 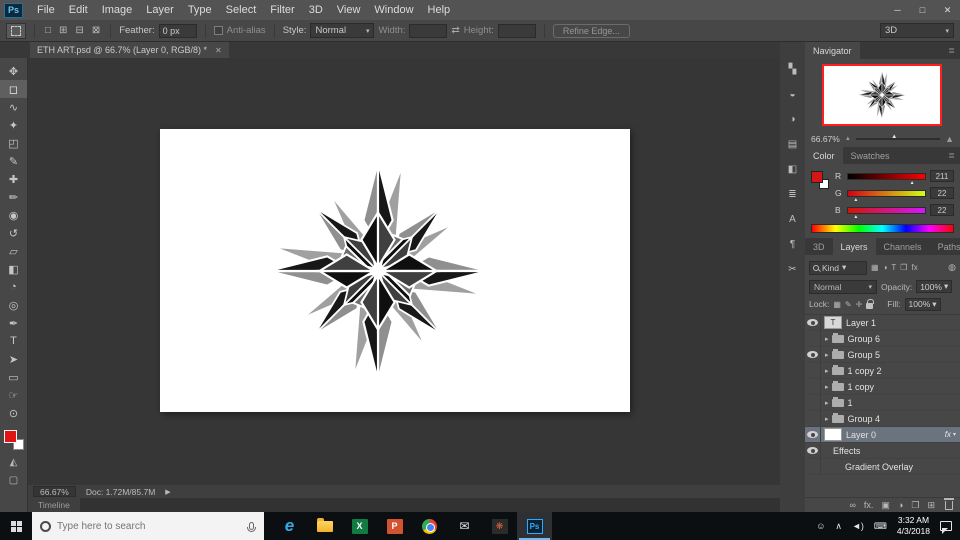 I want to click on menu-help: Help, so click(x=439, y=10).